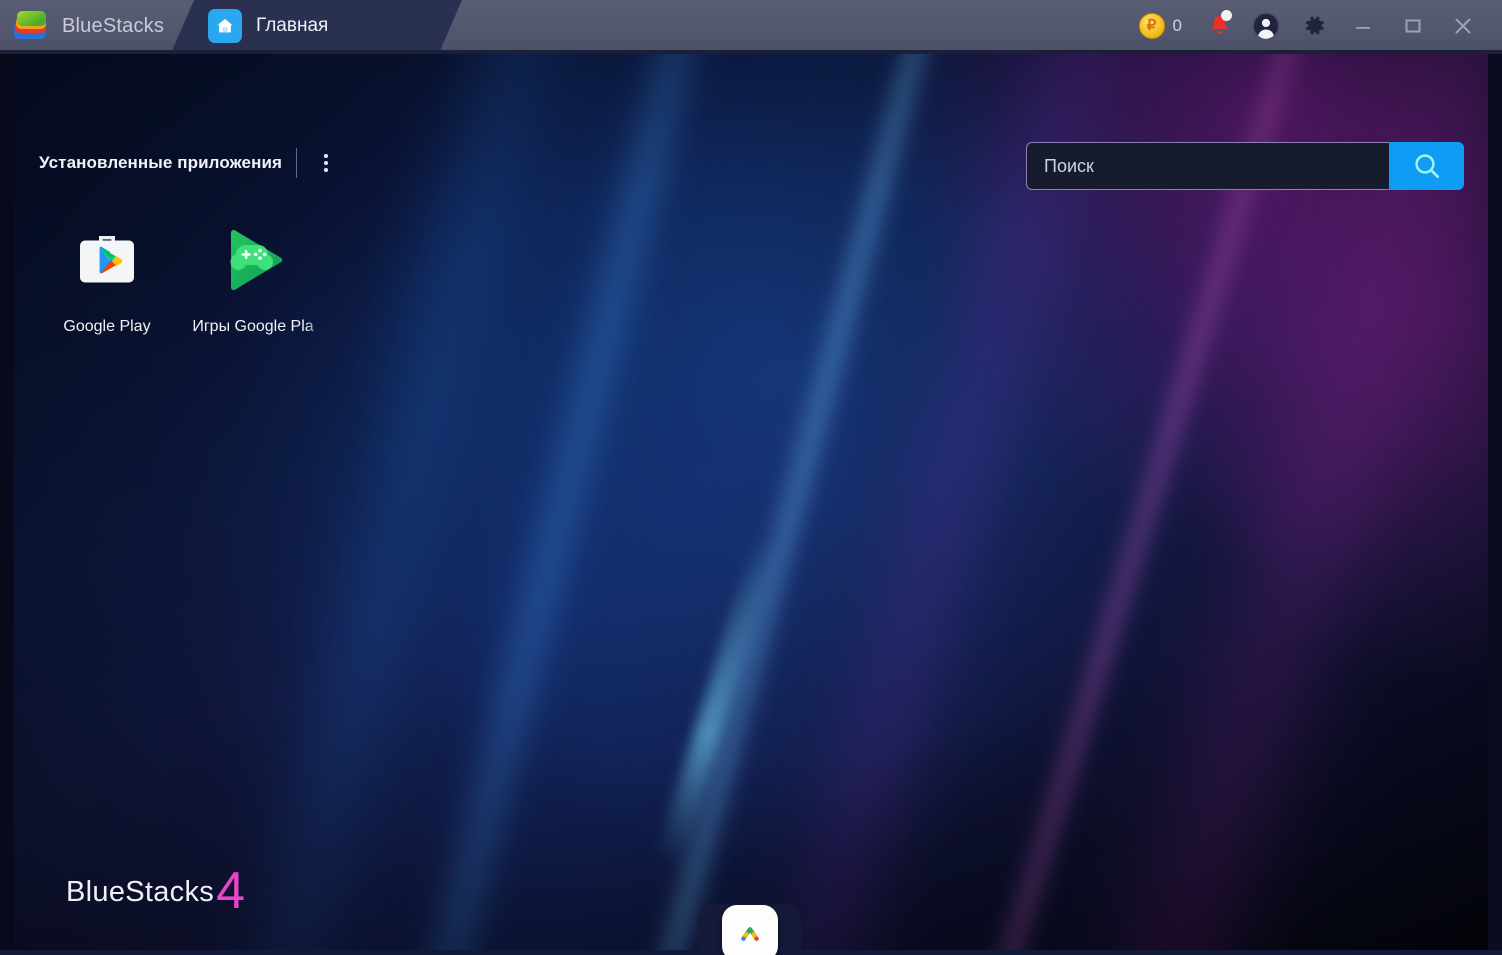 The width and height of the screenshot is (1502, 955). I want to click on coin-balance: ₽ 0, so click(1163, 25).